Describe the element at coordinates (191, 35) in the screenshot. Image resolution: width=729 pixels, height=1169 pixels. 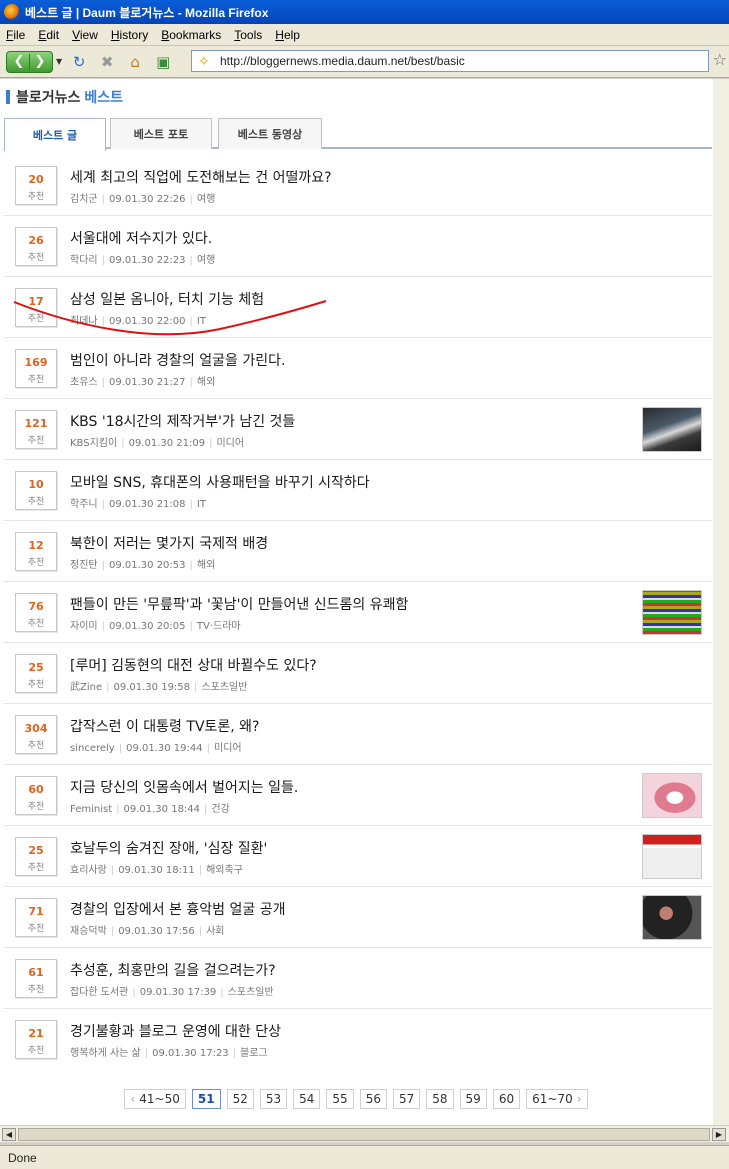
I see `menu-bookmarks: Bookmarks` at that location.